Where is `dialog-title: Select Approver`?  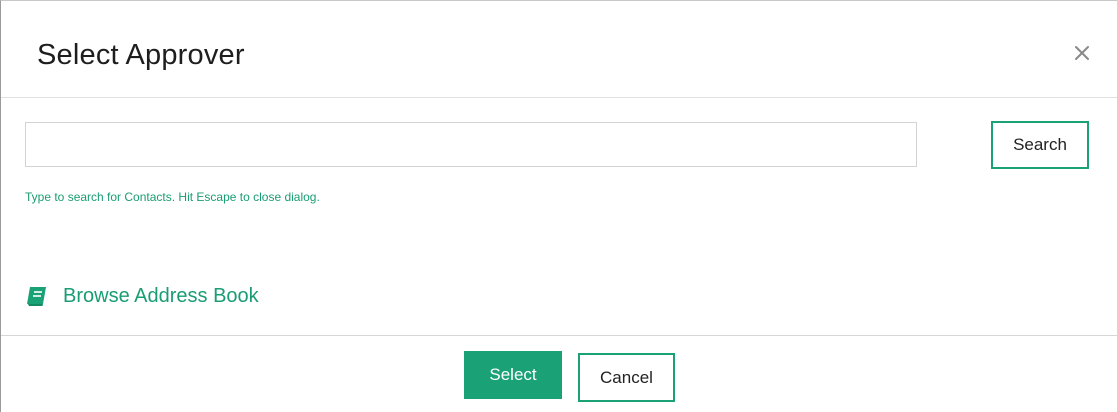 dialog-title: Select Approver is located at coordinates (141, 55).